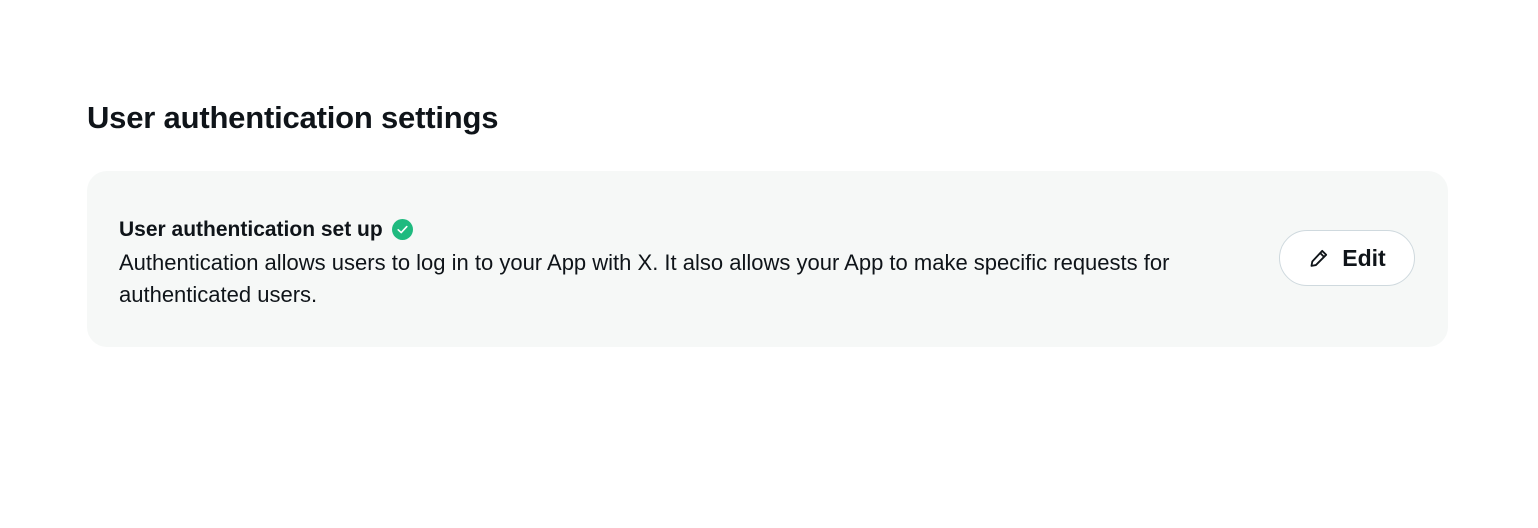 This screenshot has width=1538, height=528. I want to click on edit-button: Edit, so click(1347, 258).